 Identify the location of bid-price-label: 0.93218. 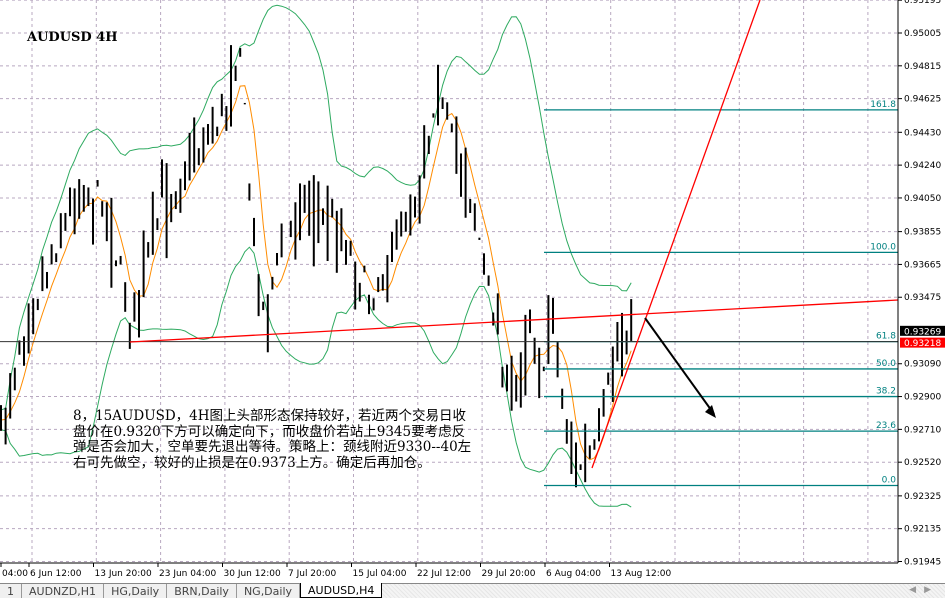
(922, 344).